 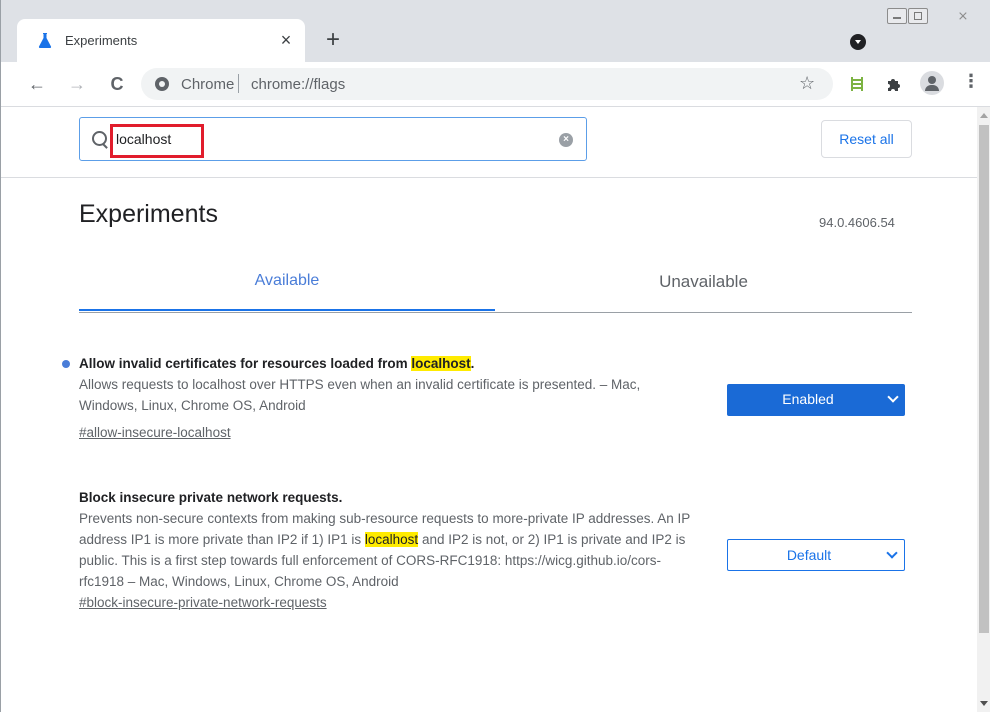 I want to click on experiment-permalink: #allow-insecure-localhost, so click(x=155, y=432).